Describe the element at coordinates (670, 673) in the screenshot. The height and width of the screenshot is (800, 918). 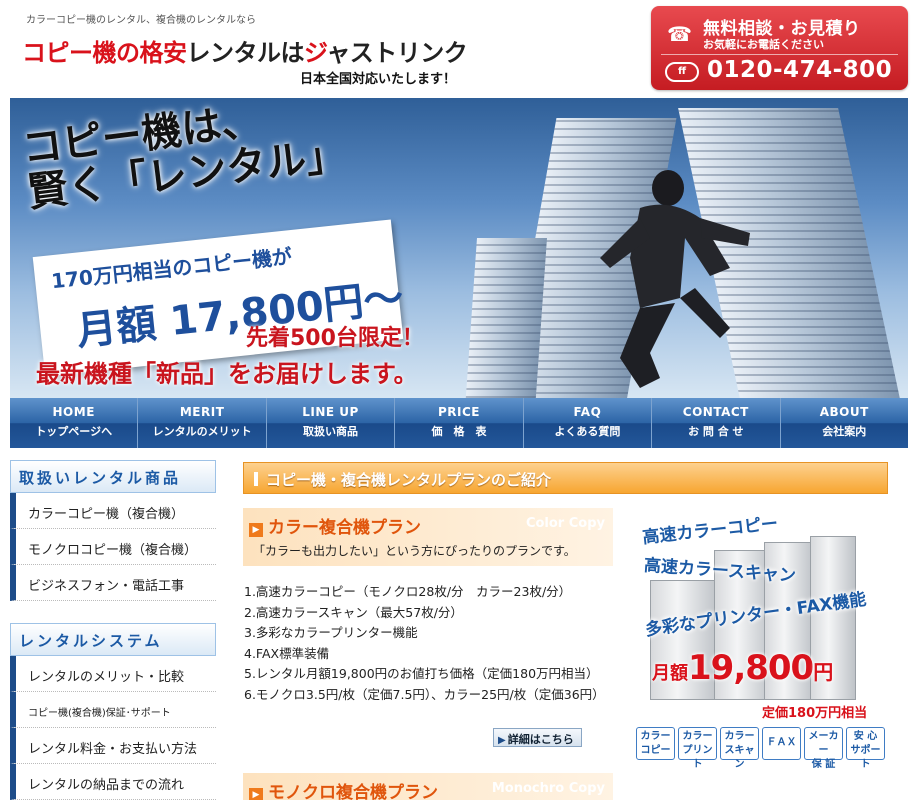
I see `promo-price-prefix: 月額` at that location.